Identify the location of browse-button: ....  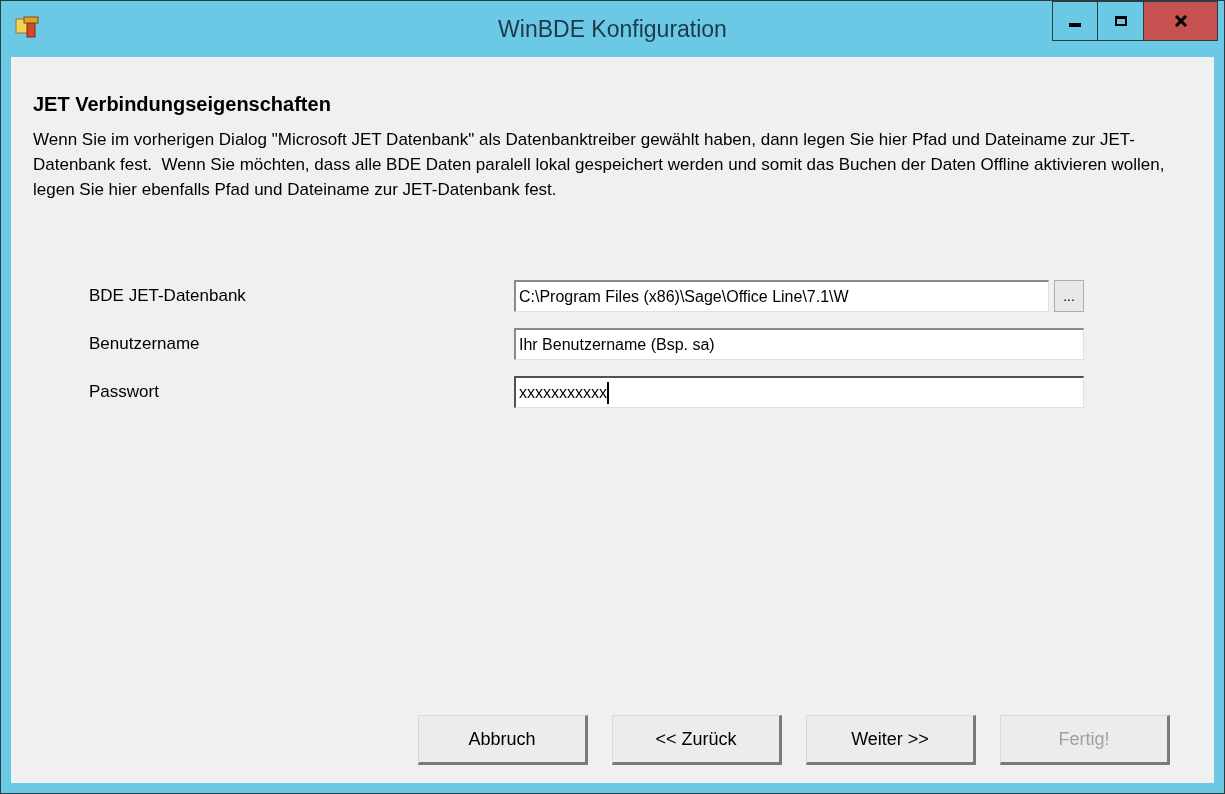
(1069, 296).